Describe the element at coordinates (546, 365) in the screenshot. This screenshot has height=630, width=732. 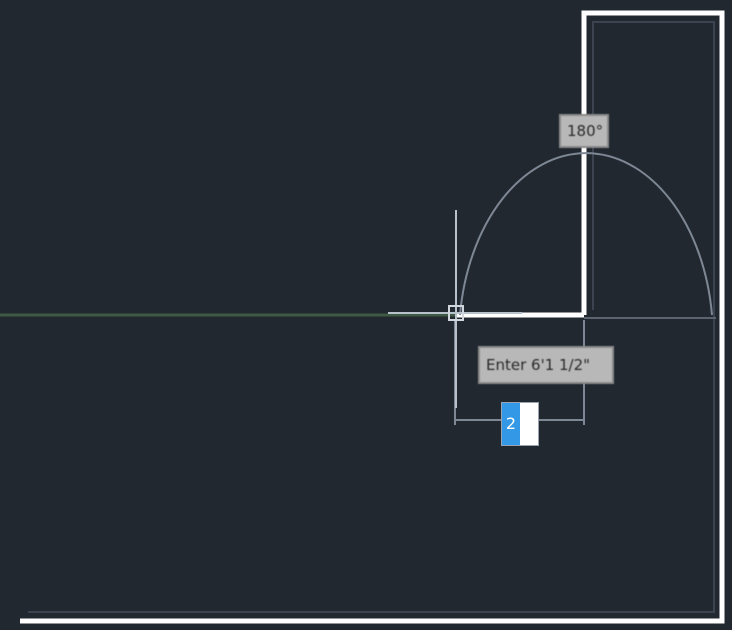
I see `dimension-tooltip: Enter 6'1 1/2"` at that location.